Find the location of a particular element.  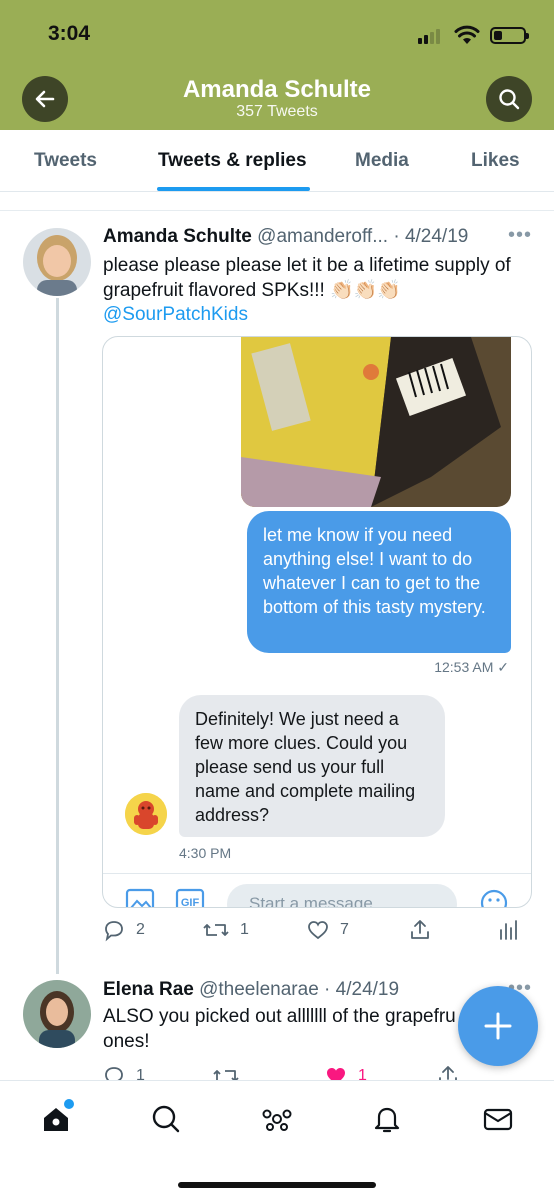

sour-patch-kid-avatar is located at coordinates (146, 814).